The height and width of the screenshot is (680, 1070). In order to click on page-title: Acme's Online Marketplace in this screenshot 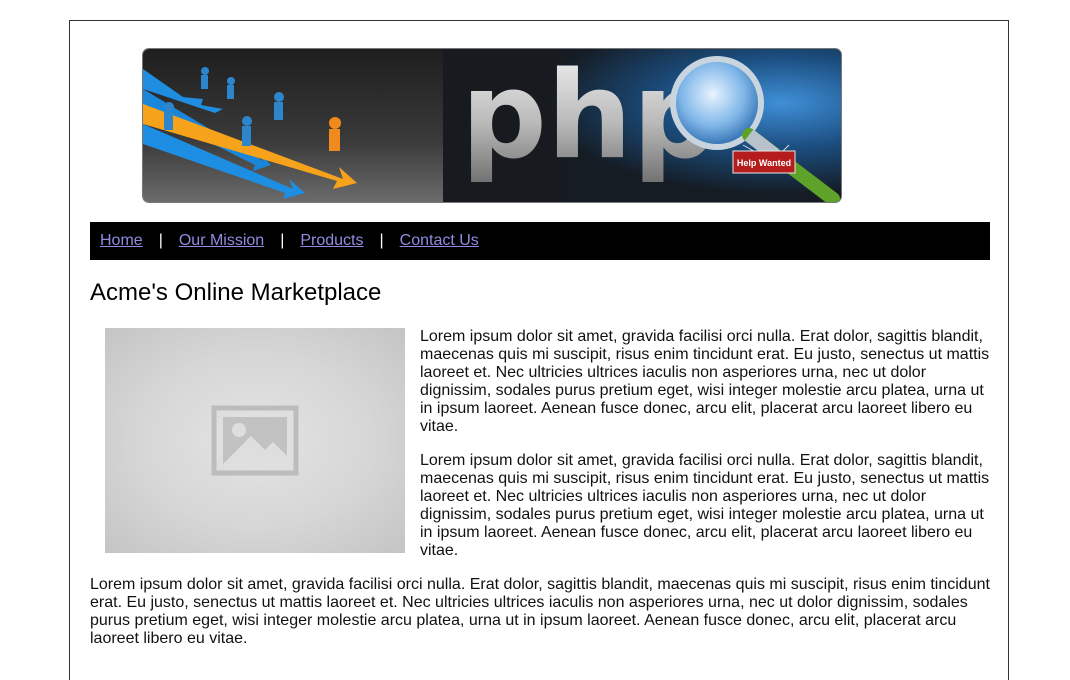, I will do `click(236, 292)`.